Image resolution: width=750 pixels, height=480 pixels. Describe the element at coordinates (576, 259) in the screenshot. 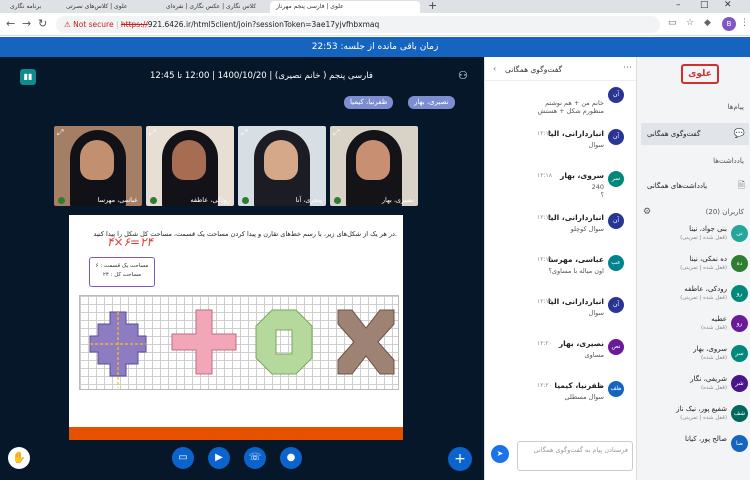

I see `chat-sender: عباسی، مهرسا` at that location.